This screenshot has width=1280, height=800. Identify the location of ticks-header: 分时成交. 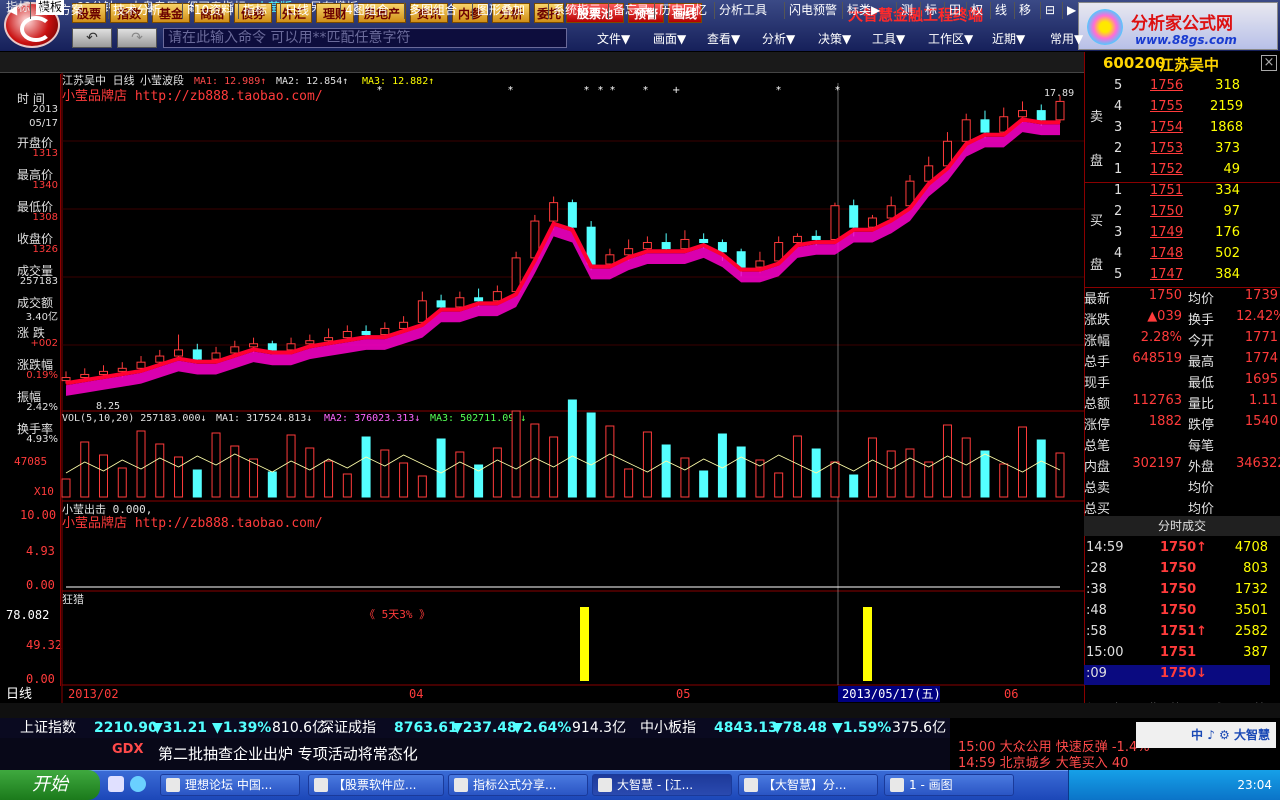
(1182, 526).